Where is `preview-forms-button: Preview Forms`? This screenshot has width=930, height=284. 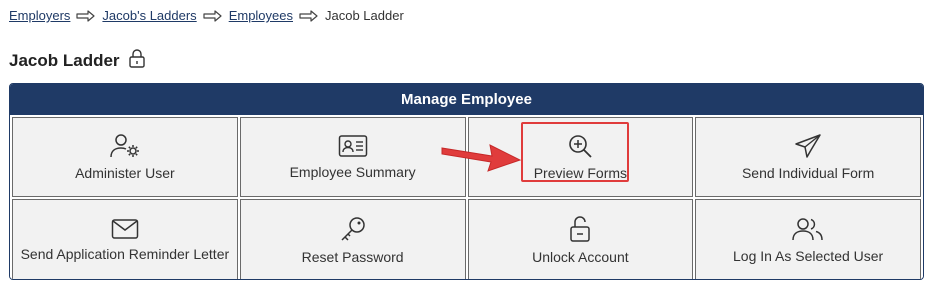
preview-forms-button: Preview Forms is located at coordinates (580, 157).